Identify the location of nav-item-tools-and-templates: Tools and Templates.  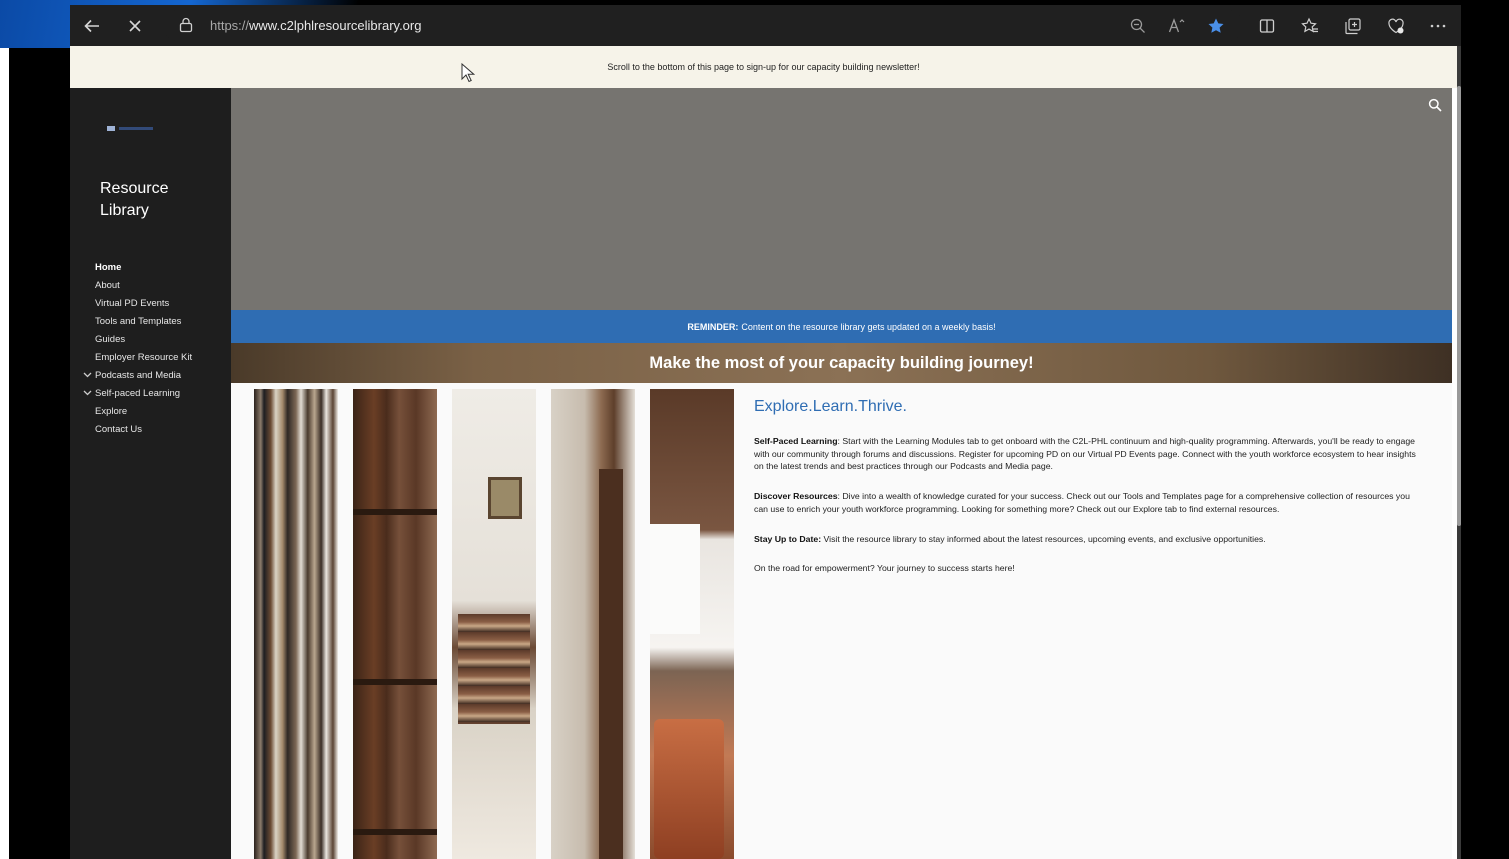
(137, 322).